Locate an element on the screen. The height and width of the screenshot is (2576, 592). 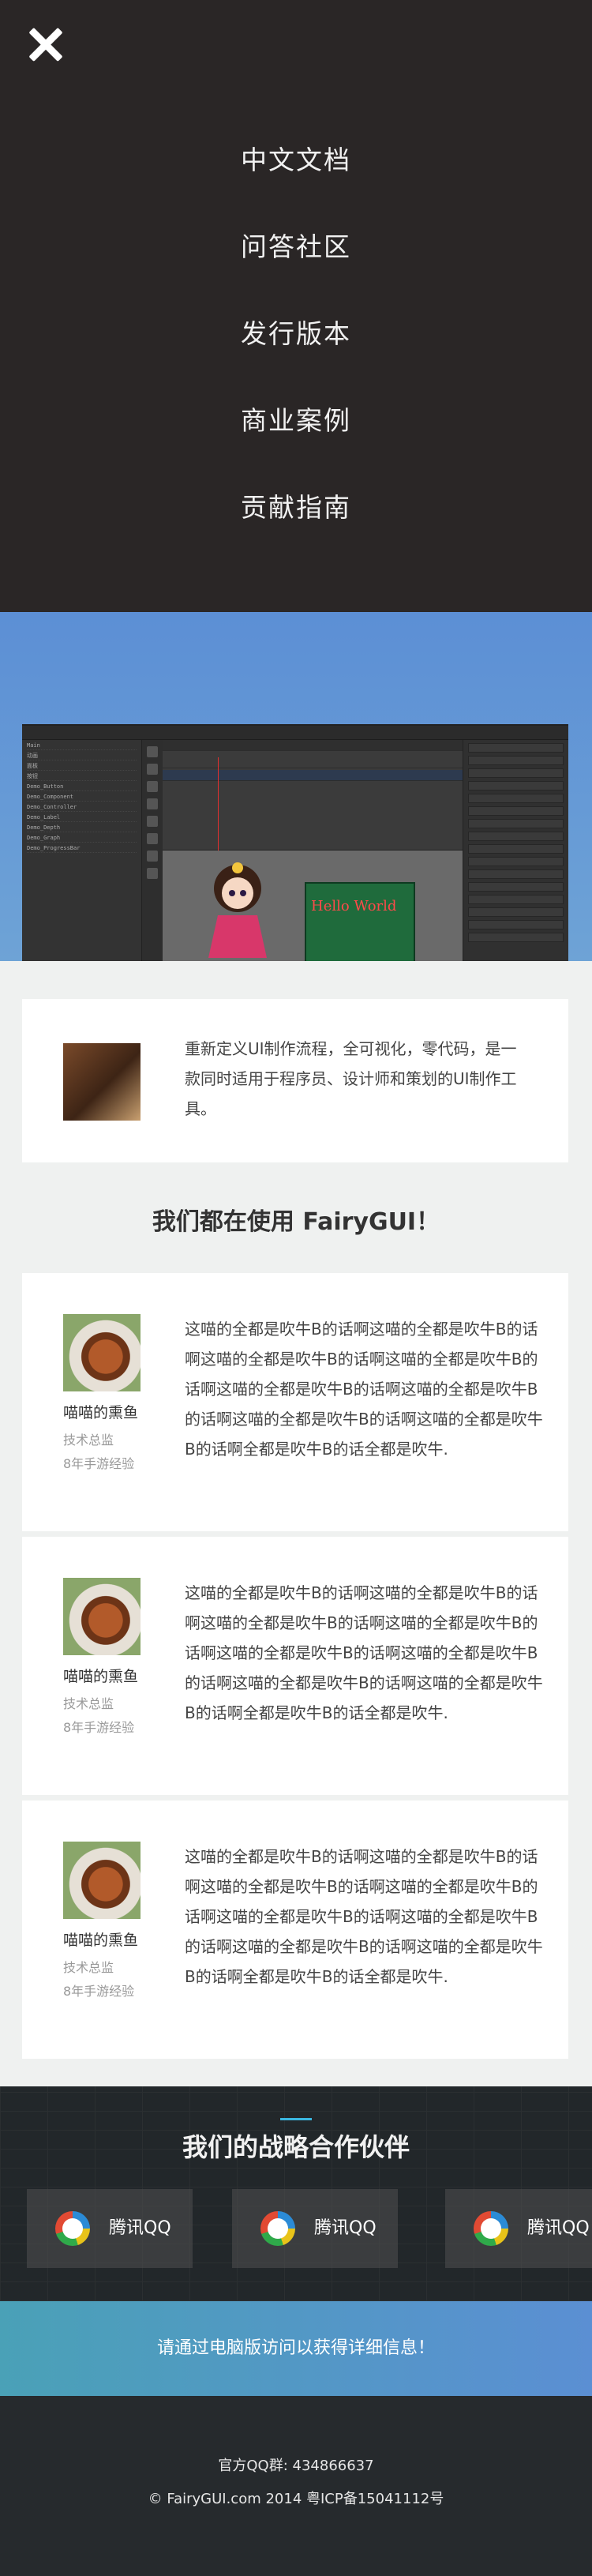
stage-panel is located at coordinates (360, 921).